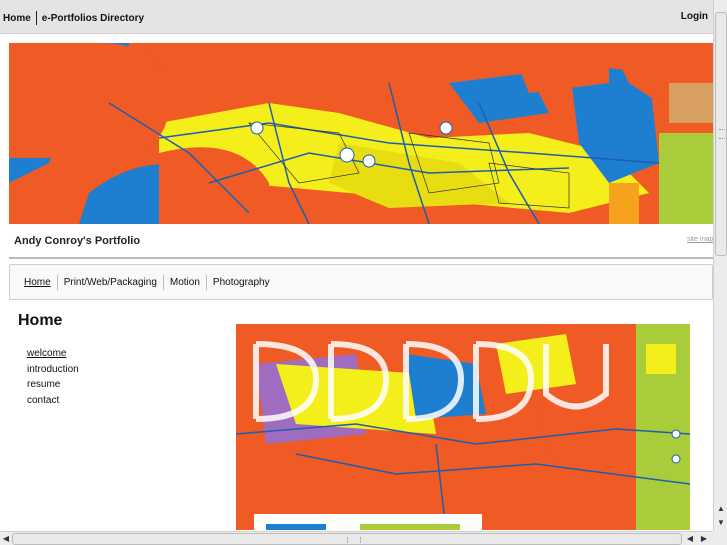  What do you see at coordinates (93, 18) in the screenshot?
I see `eportfolios-directory-link: e-Portfolios Directory` at bounding box center [93, 18].